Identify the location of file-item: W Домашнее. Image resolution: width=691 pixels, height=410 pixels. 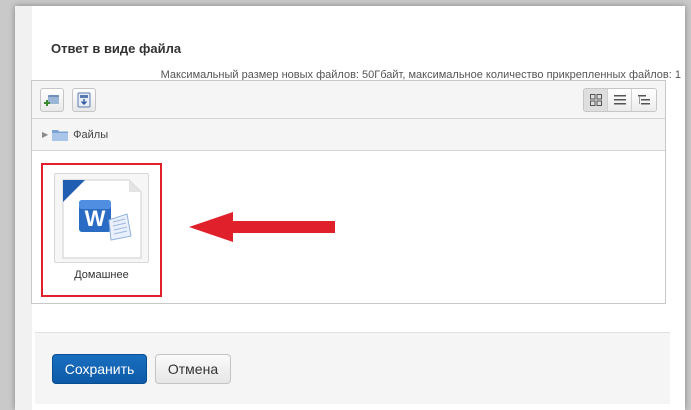
(101, 230).